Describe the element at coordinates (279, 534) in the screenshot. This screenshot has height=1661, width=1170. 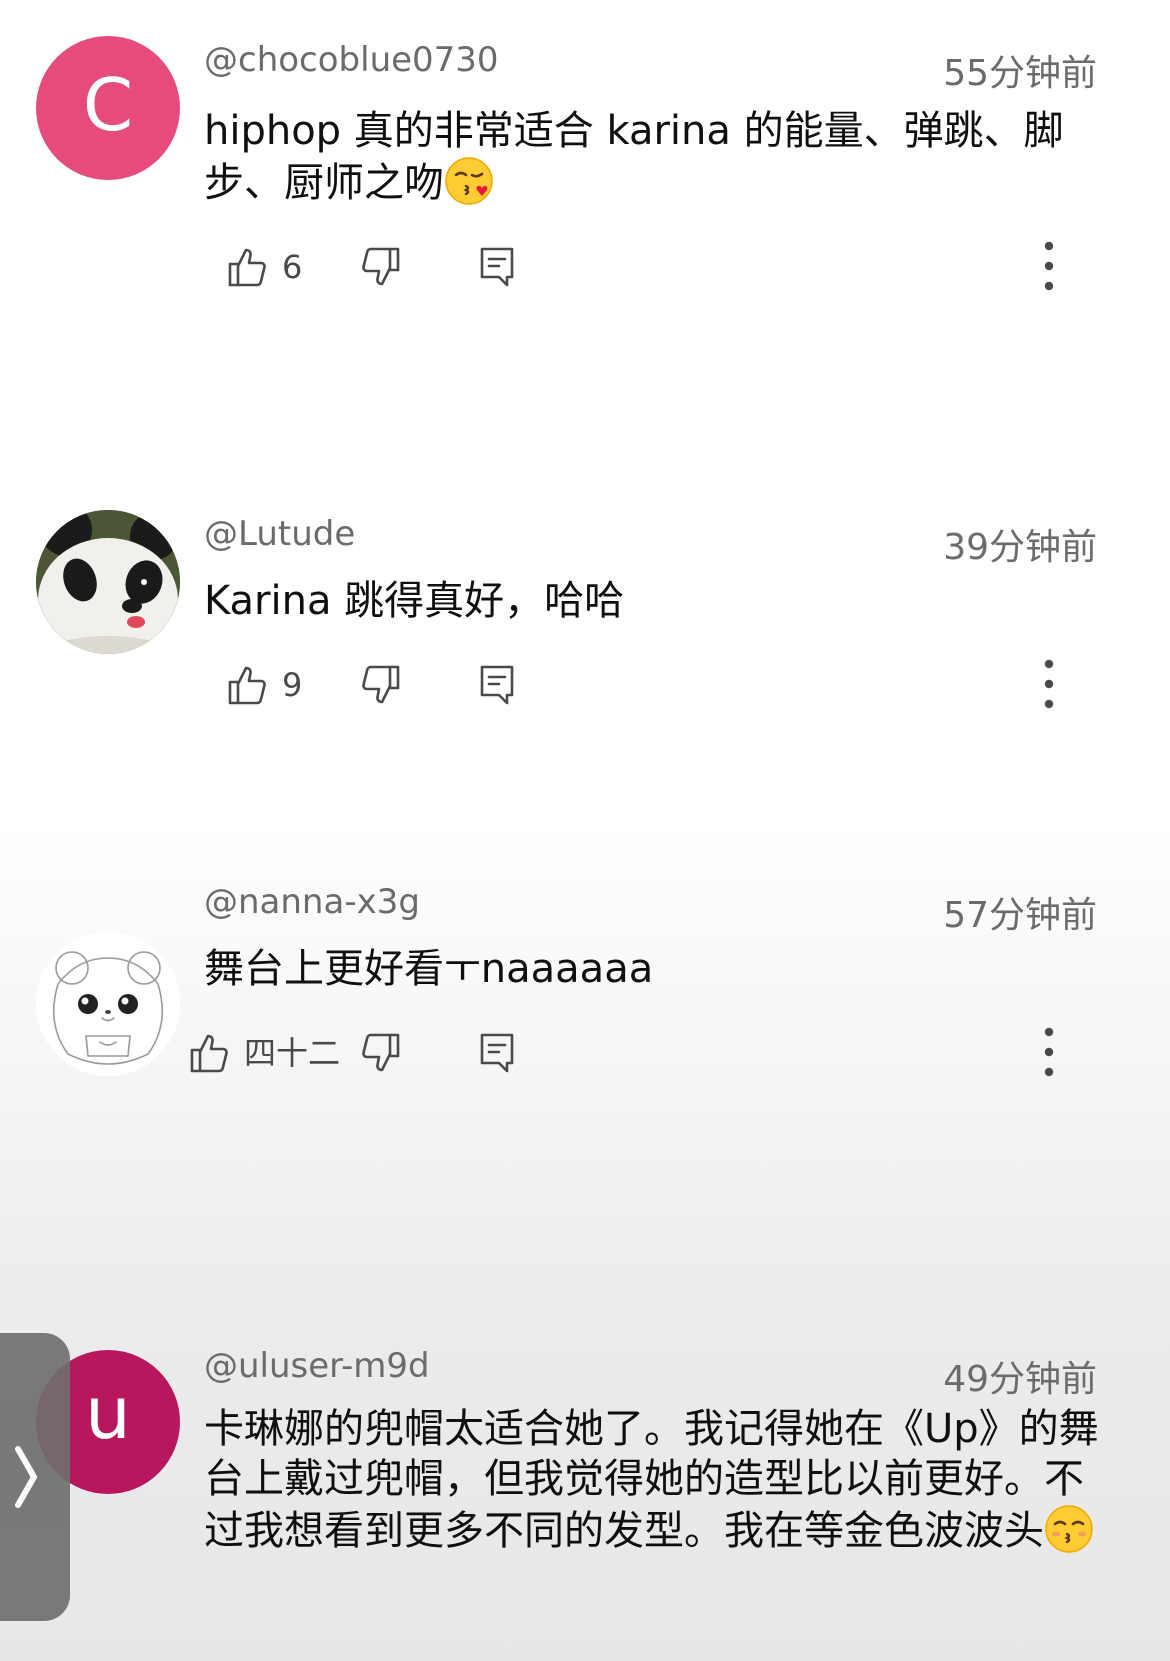
I see `comment-author: @Lutude` at that location.